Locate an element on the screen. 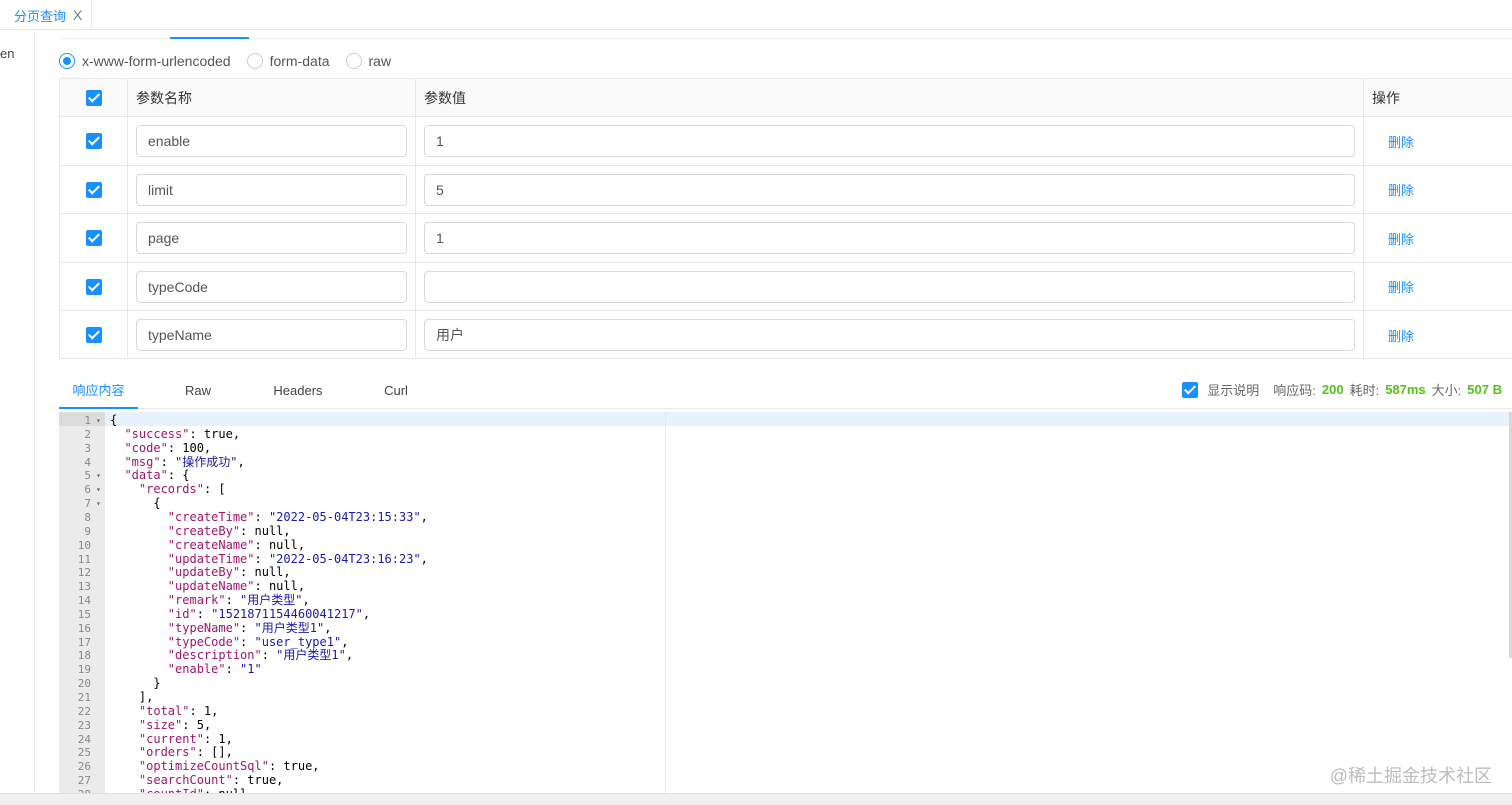  line-number: 10 is located at coordinates (84, 545).